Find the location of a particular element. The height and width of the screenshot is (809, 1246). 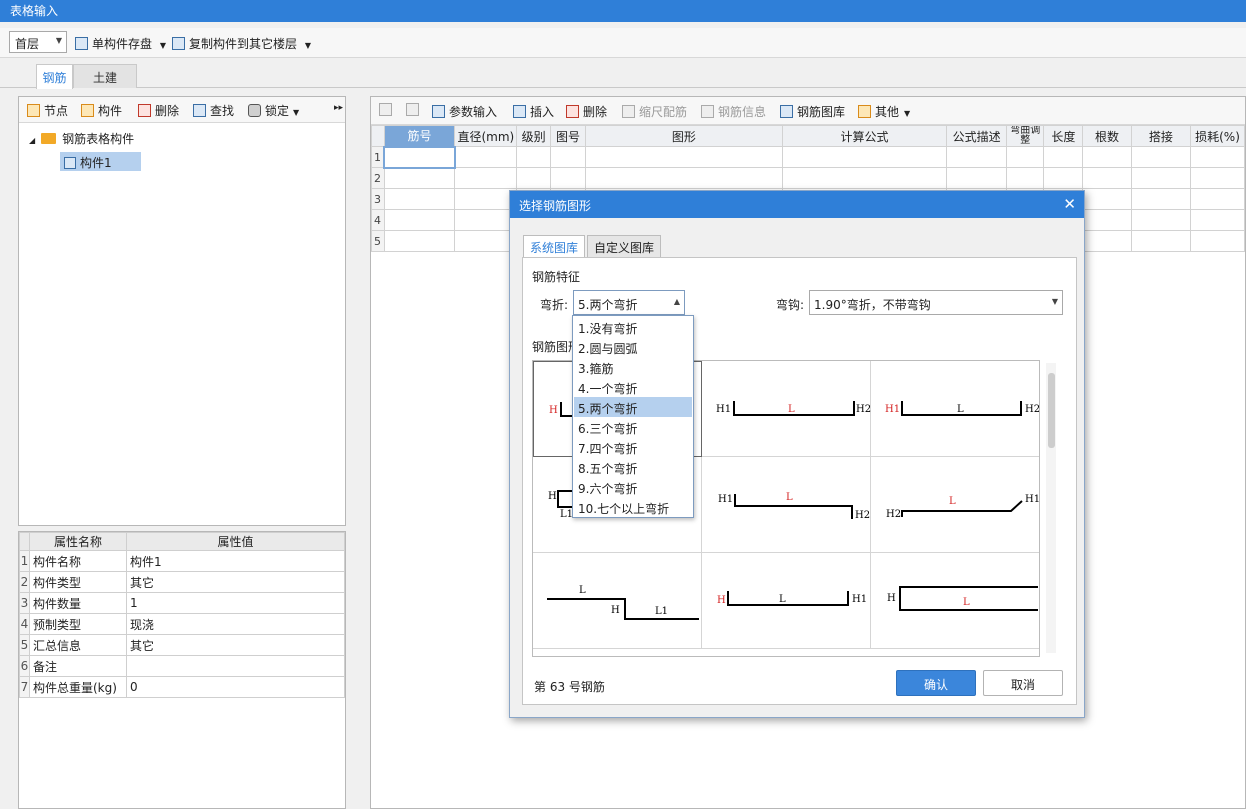

find-button: 查找 is located at coordinates (213, 110).